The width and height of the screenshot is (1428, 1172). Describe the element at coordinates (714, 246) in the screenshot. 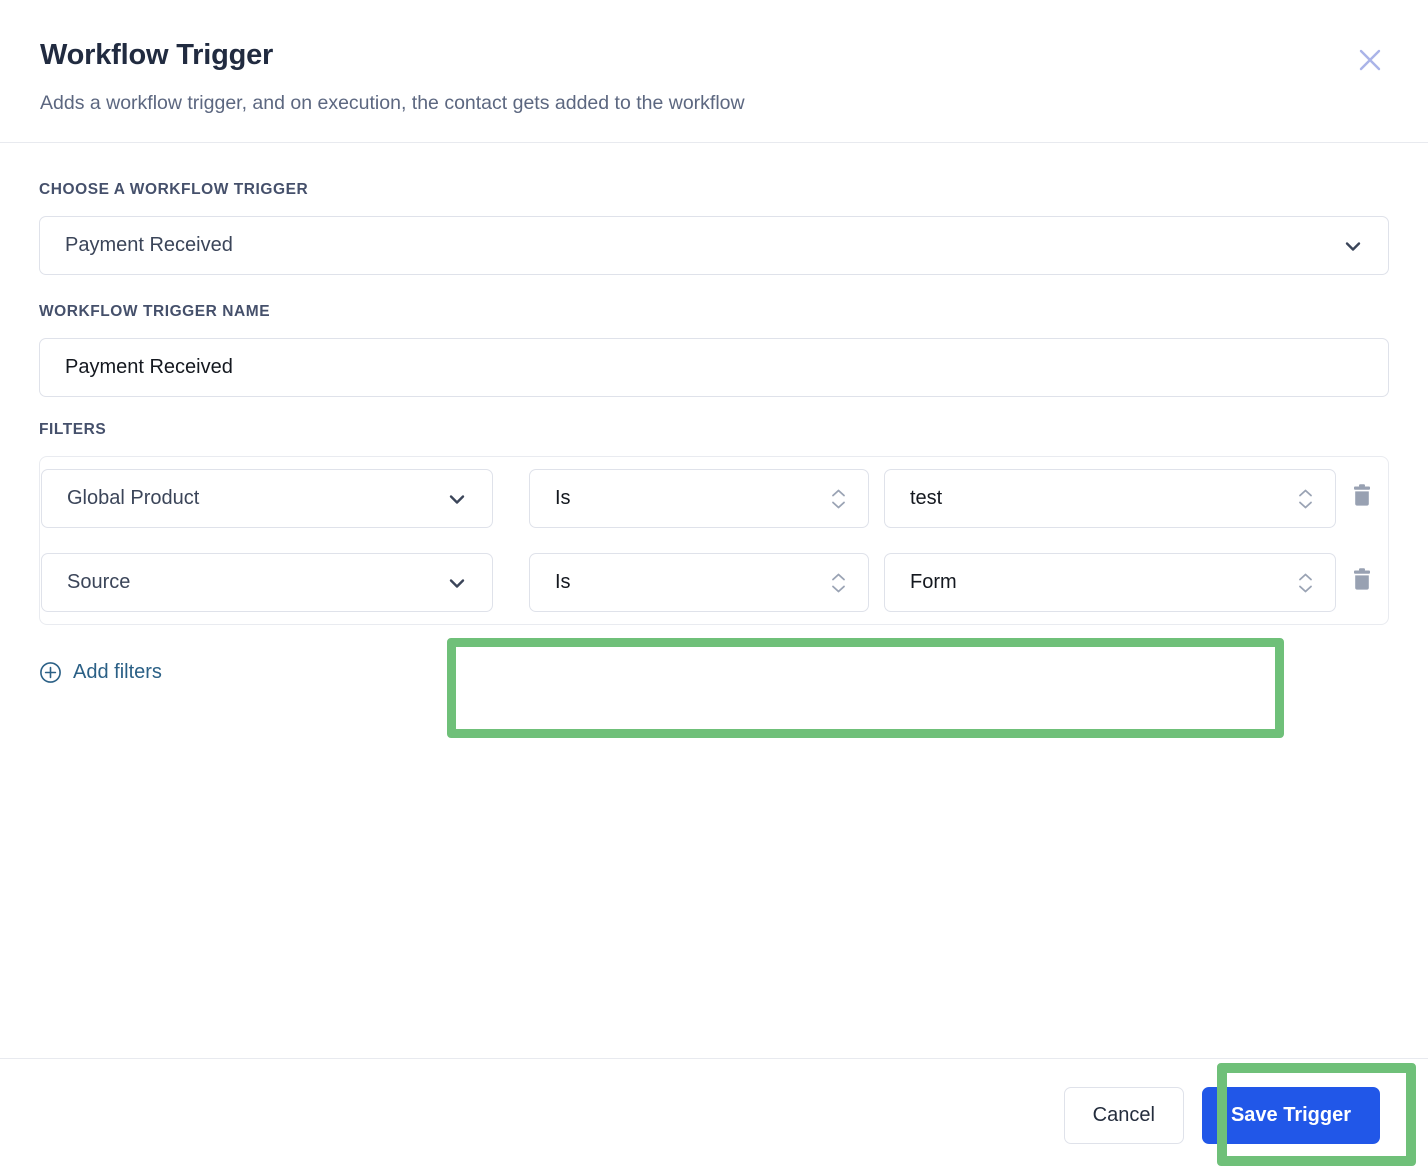

I see `workflow-trigger-select: Payment Received` at that location.